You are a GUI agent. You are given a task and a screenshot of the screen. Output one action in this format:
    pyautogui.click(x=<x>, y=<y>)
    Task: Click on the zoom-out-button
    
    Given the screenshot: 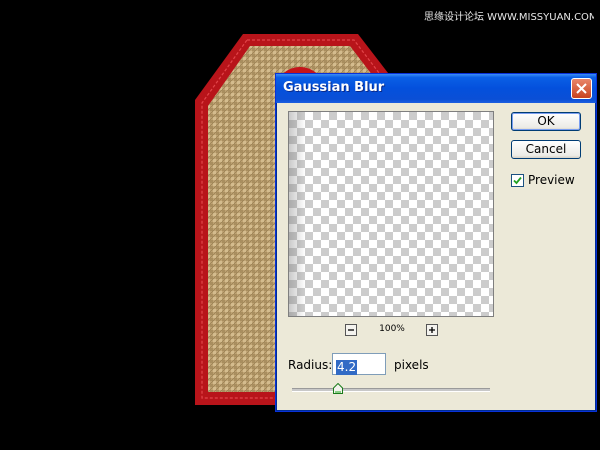 What is the action you would take?
    pyautogui.click(x=351, y=330)
    